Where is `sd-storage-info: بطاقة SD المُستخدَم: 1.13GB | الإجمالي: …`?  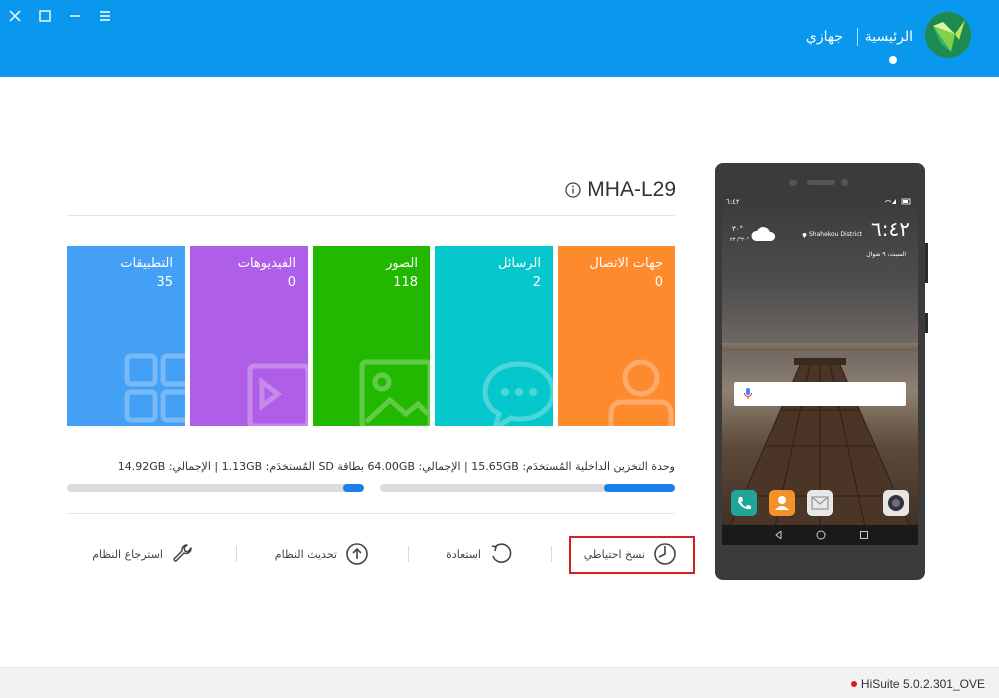
sd-storage-info: بطاقة SD المُستخدَم: 1.13GB | الإجمالي: … is located at coordinates (241, 466).